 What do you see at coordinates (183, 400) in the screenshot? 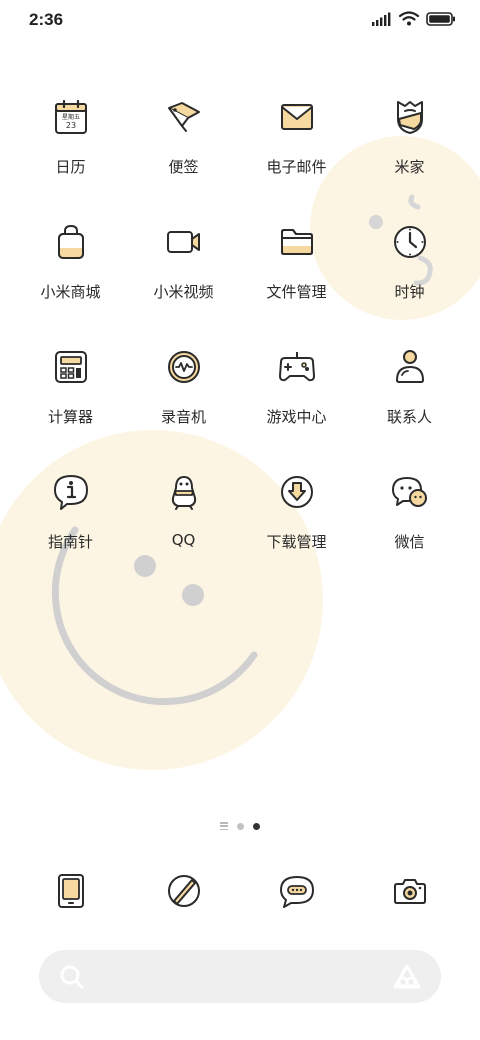
I see `app-recorder: 录音机` at bounding box center [183, 400].